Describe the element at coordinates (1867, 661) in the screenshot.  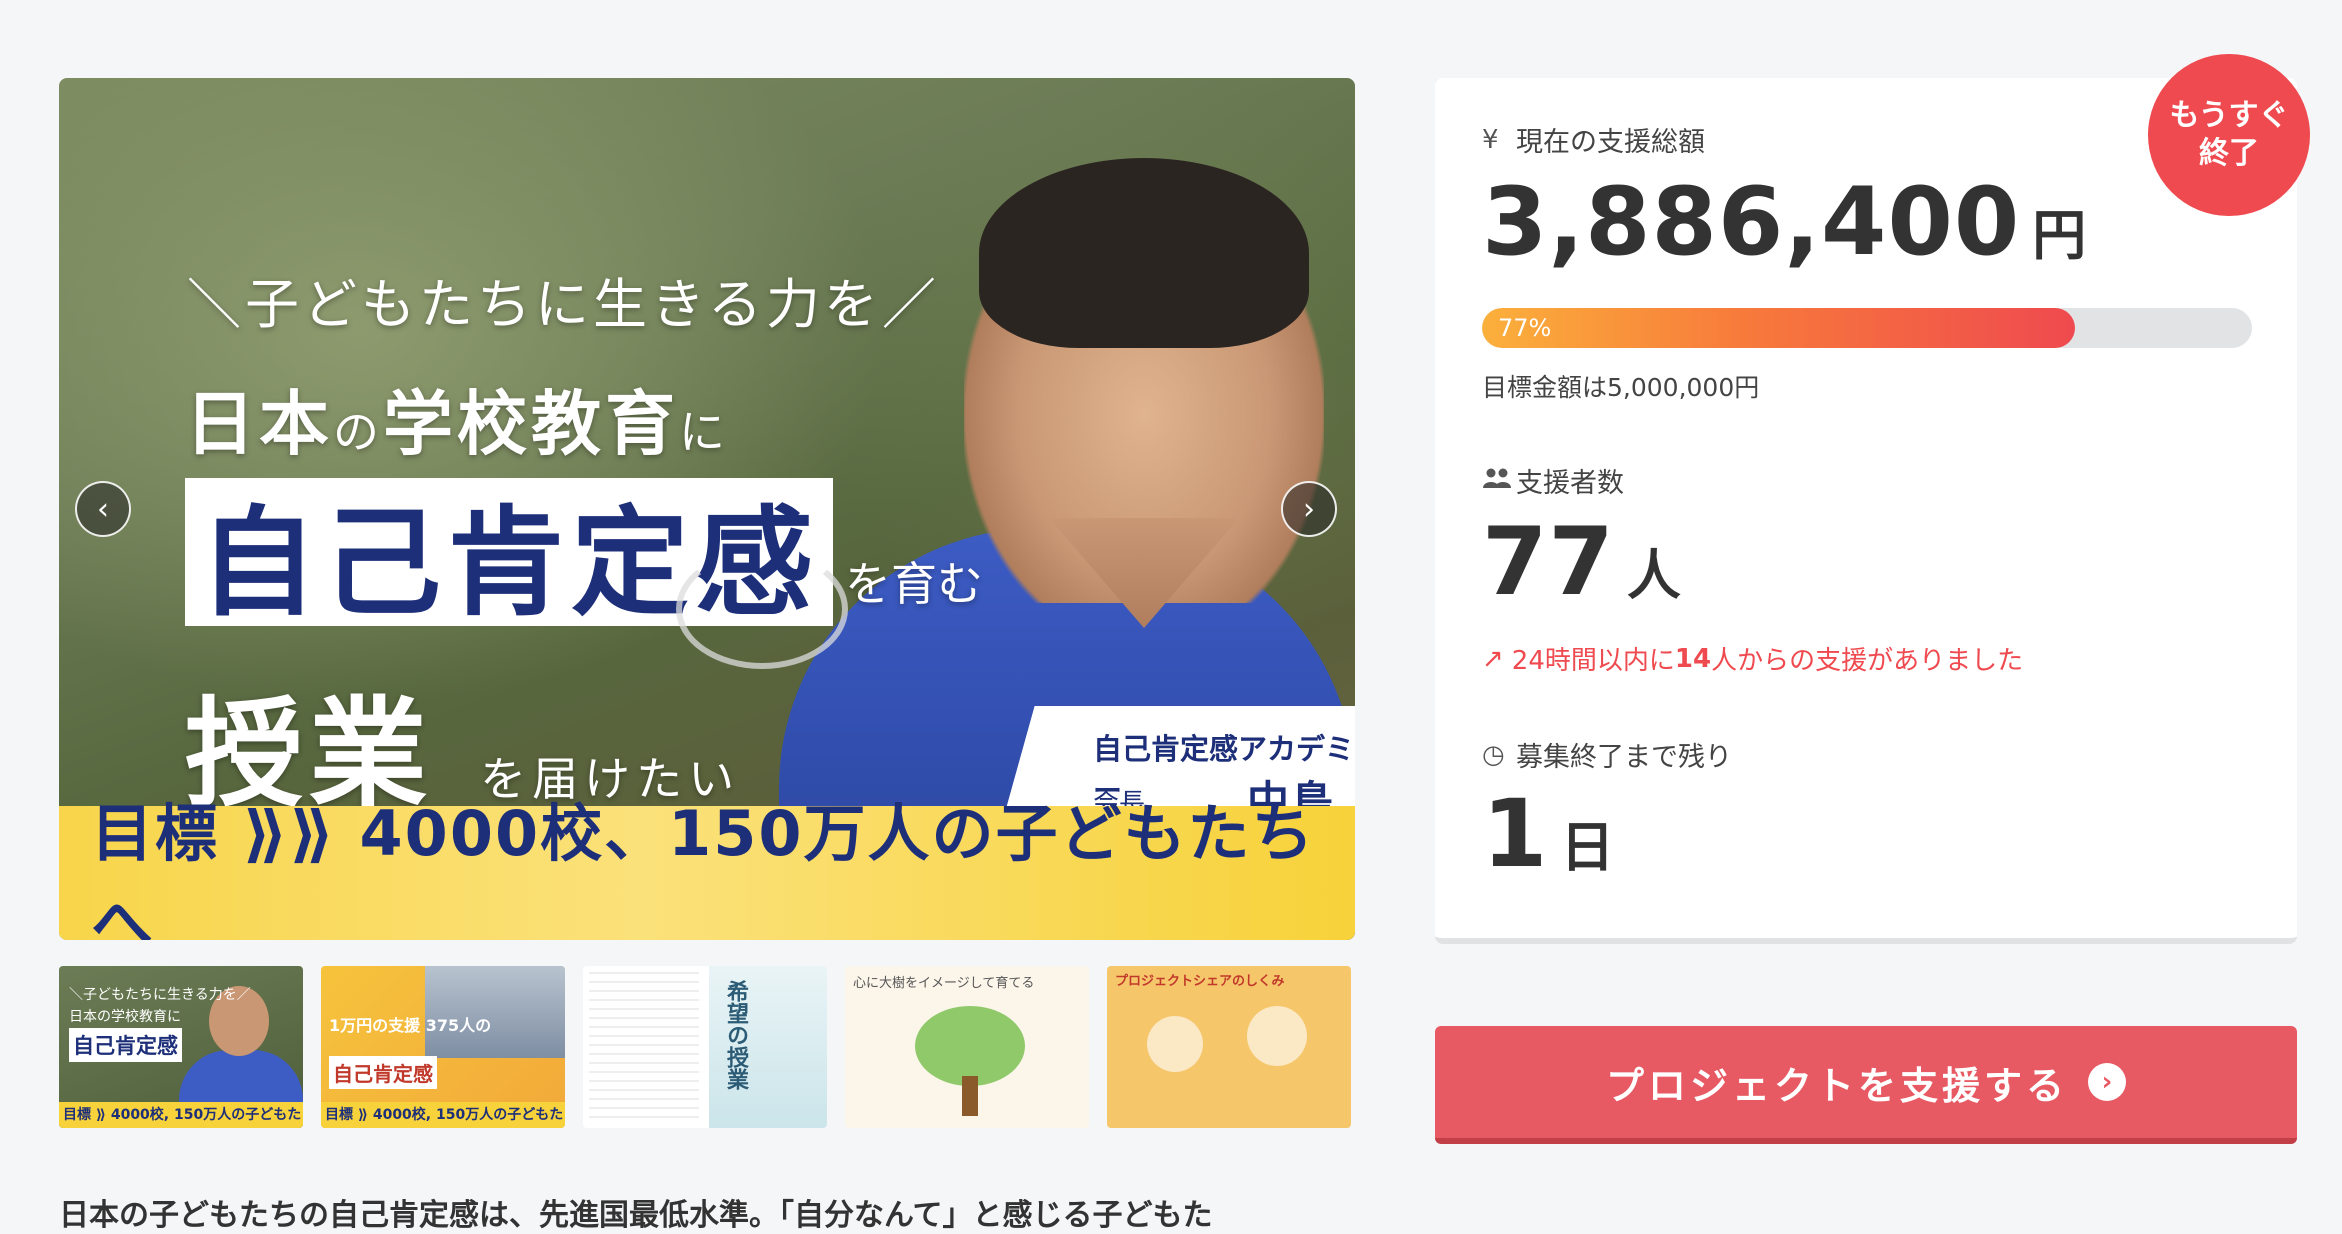
I see `recent-suffix: 人からの支援がありました` at that location.